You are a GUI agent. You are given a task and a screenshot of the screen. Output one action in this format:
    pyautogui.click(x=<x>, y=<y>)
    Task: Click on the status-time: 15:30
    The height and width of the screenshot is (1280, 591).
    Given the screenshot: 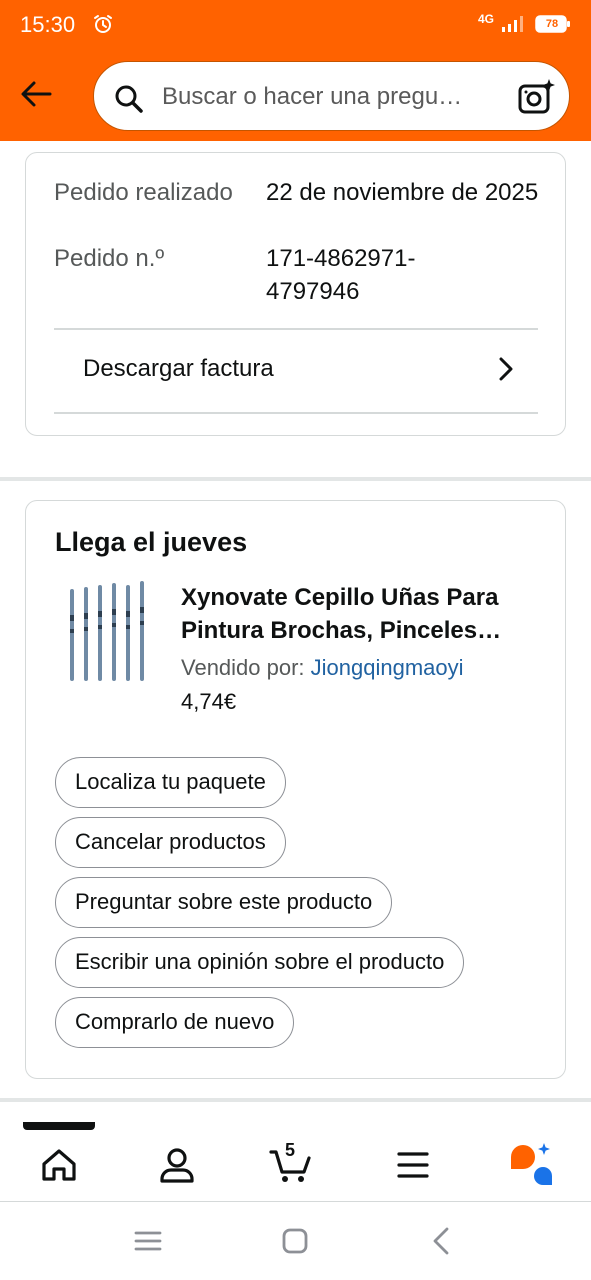 What is the action you would take?
    pyautogui.click(x=48, y=24)
    